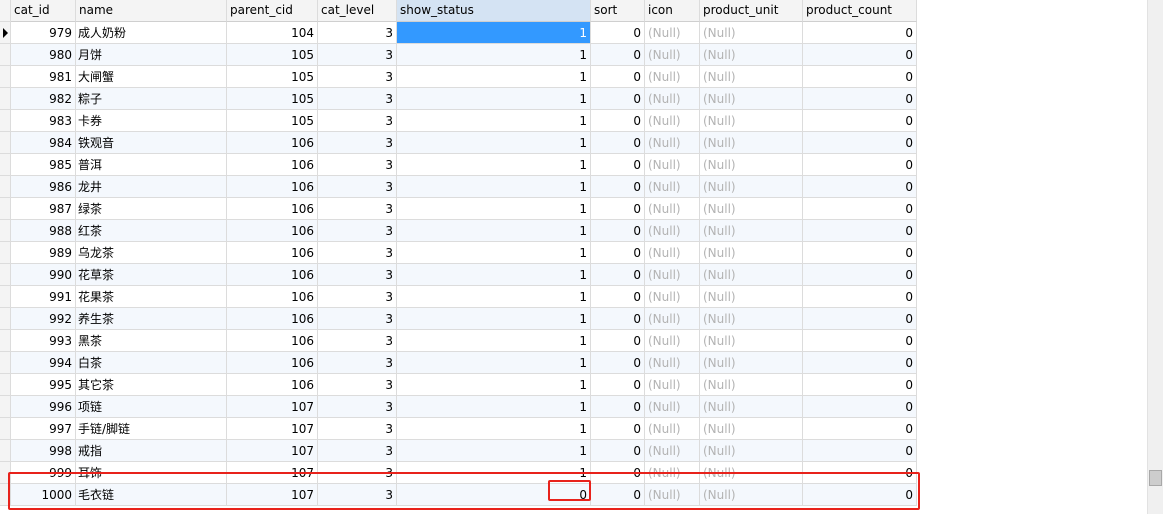 Image resolution: width=1163 pixels, height=514 pixels. What do you see at coordinates (43, 231) in the screenshot?
I see `cell-cat-id: 988` at bounding box center [43, 231].